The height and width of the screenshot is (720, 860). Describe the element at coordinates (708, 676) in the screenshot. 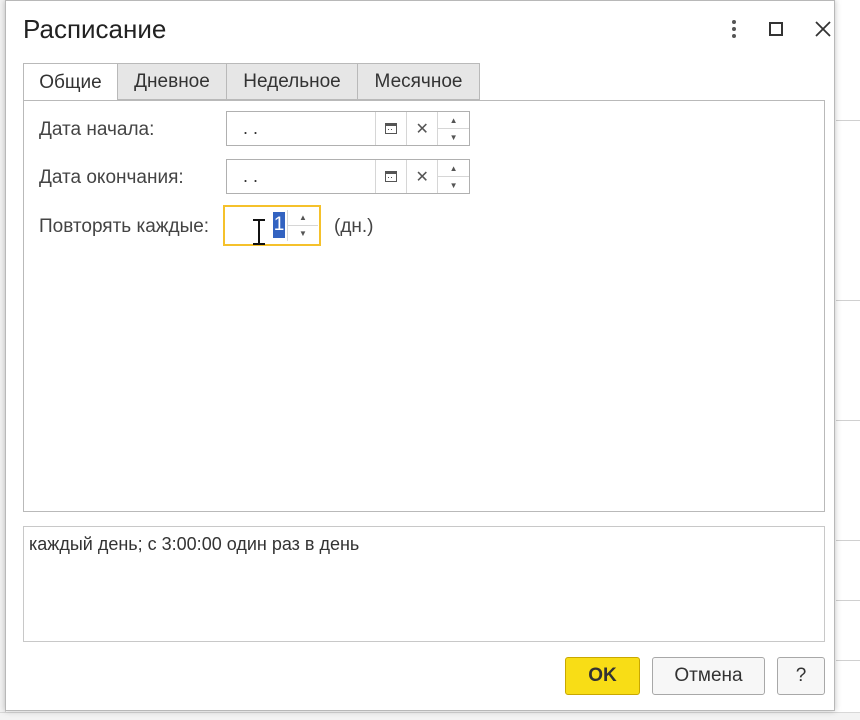

I see `cancel-button: Отмена` at that location.